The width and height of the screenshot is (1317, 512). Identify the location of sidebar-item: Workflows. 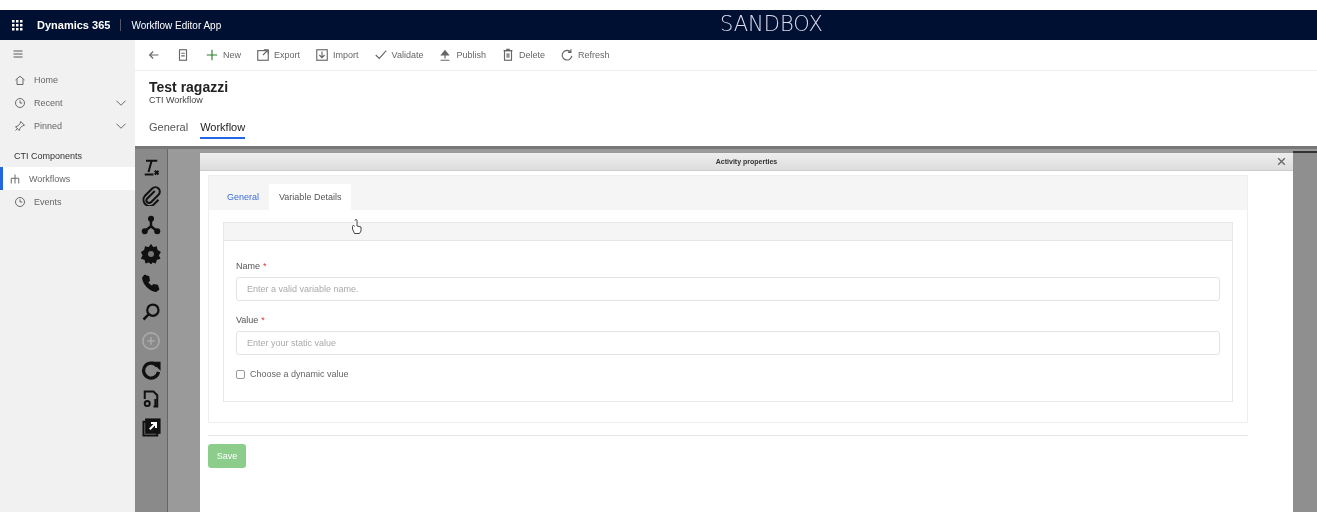
(67, 178).